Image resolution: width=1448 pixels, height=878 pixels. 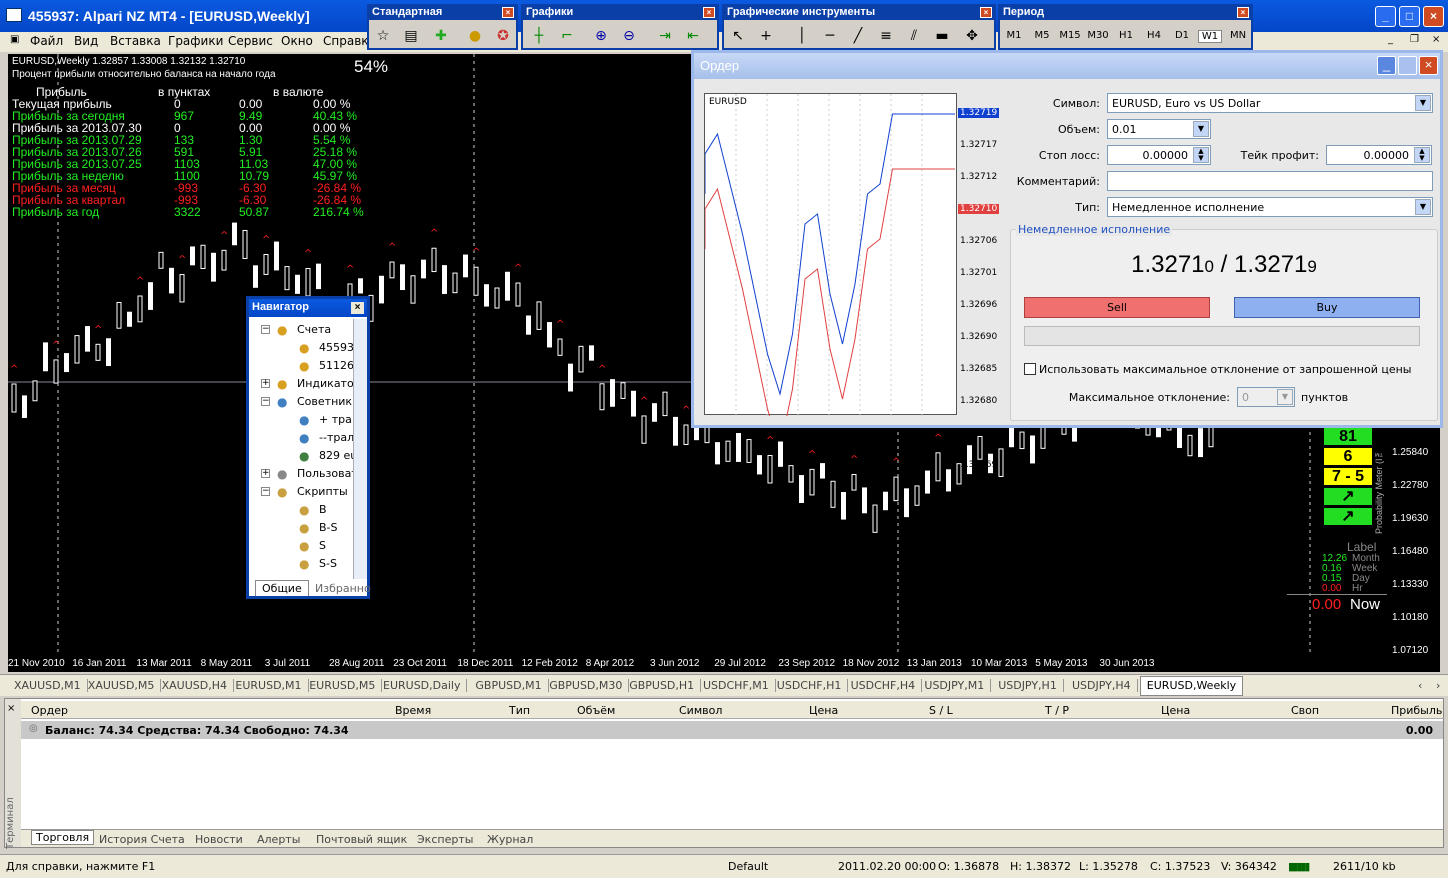 What do you see at coordinates (1126, 35) in the screenshot?
I see `period-h1: H1` at bounding box center [1126, 35].